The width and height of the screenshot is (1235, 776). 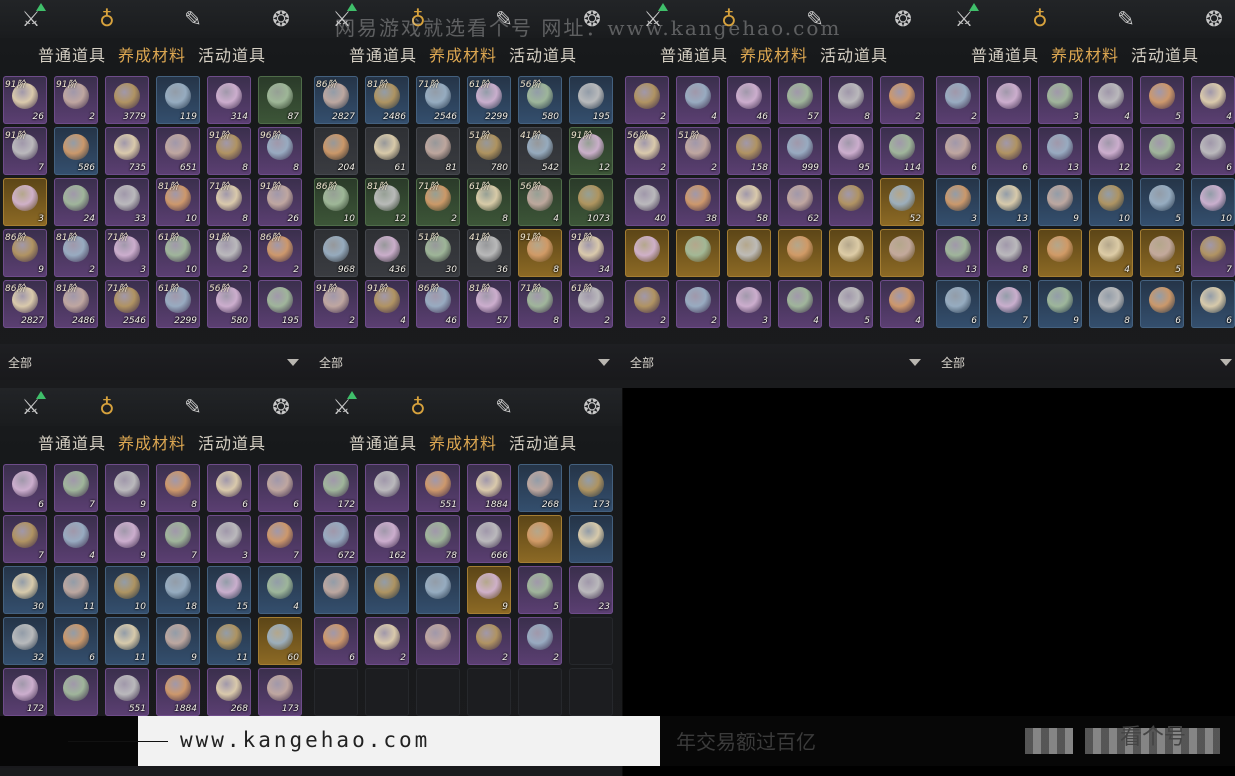 What do you see at coordinates (1084, 362) in the screenshot?
I see `filter-dropdown: 全部` at bounding box center [1084, 362].